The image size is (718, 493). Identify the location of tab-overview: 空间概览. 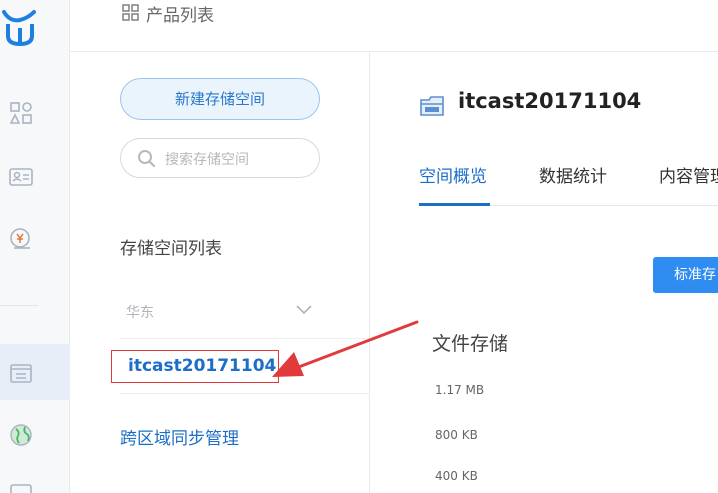
(453, 174).